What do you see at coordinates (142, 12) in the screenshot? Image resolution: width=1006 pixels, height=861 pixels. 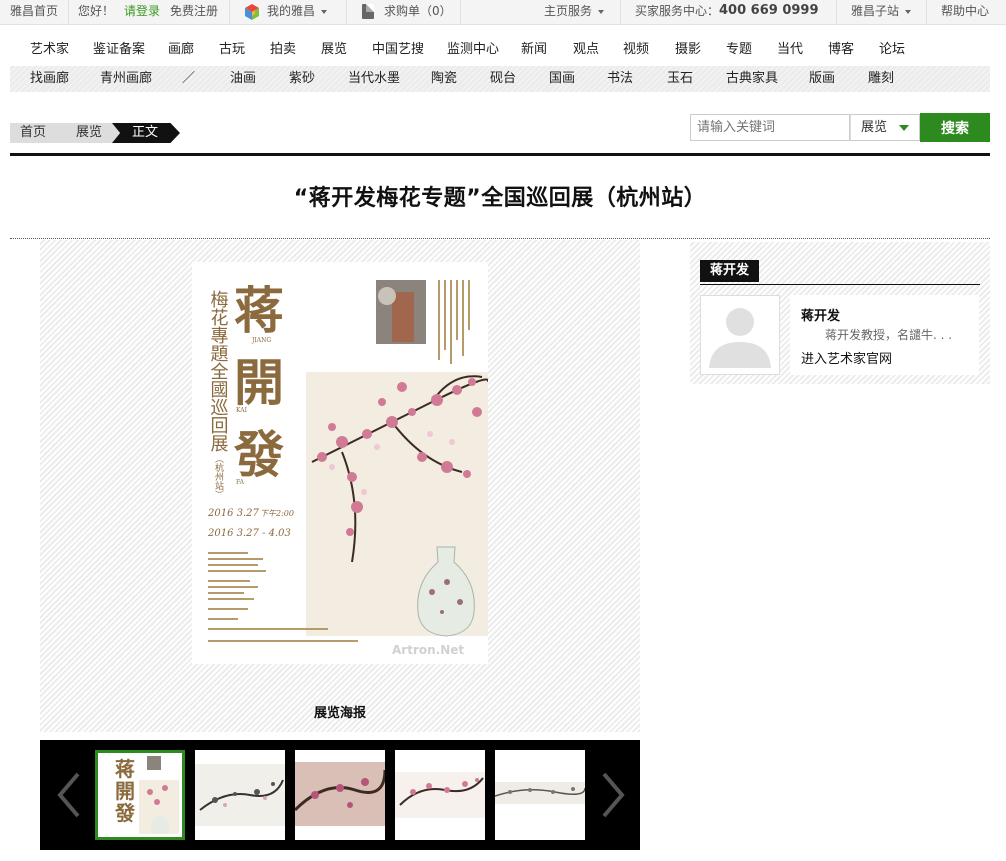 I see `login-link: 请登录` at bounding box center [142, 12].